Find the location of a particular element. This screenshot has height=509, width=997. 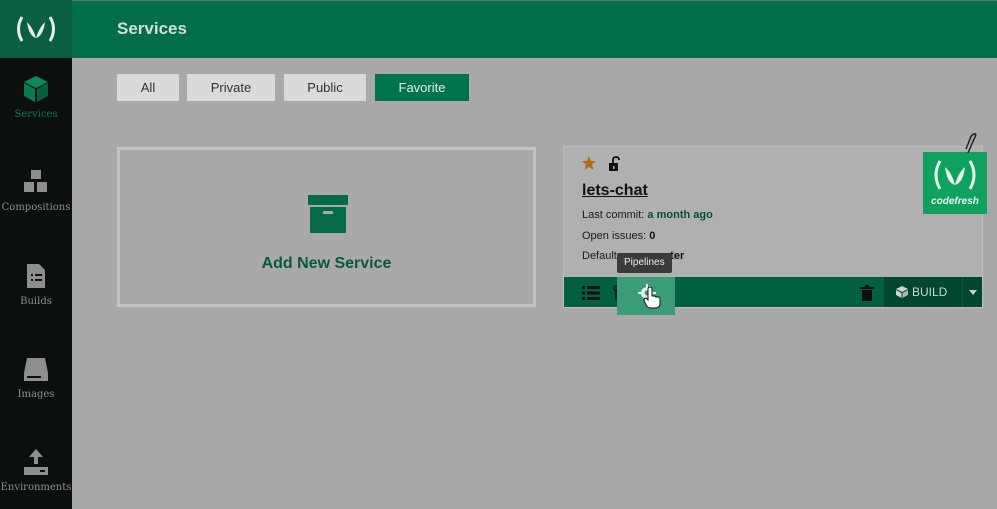

build-dropdown-toggle is located at coordinates (972, 292).